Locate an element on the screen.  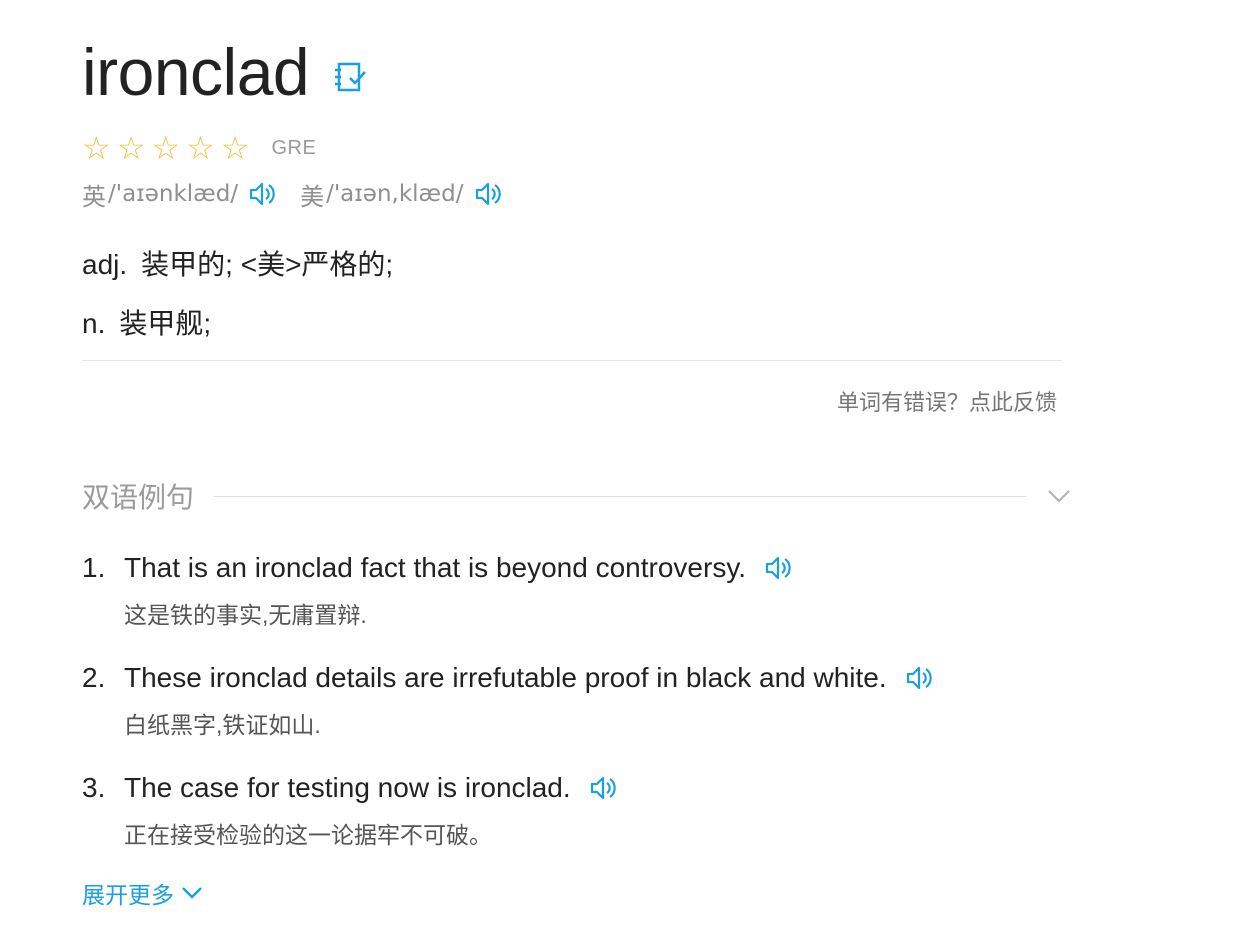
pronunciation-row: 英 /'aɪənklæd/ 美 /'aɪən,klæd/ is located at coordinates (304, 194).